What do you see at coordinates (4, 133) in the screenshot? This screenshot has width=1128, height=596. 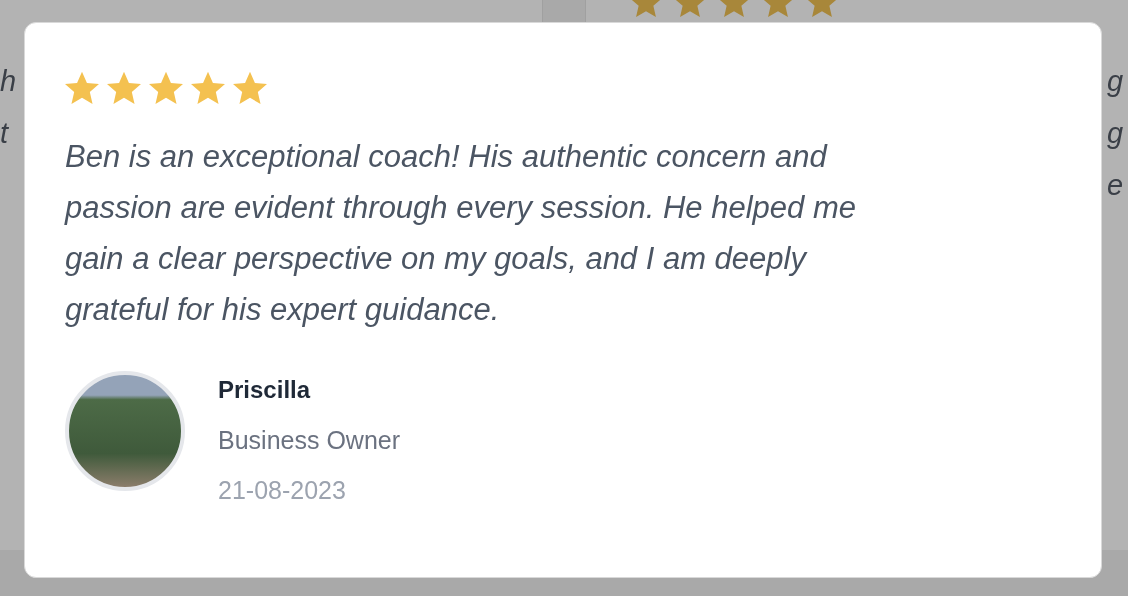 I see `text-fragment: t` at bounding box center [4, 133].